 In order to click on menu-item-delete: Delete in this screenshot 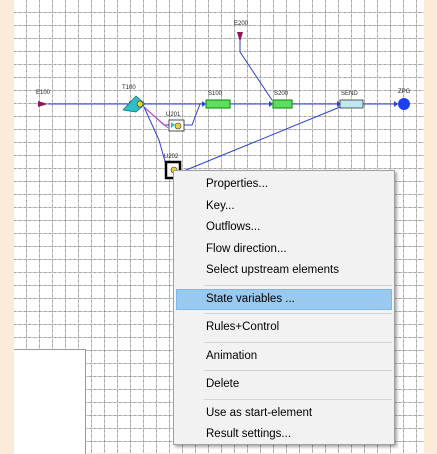, I will do `click(284, 385)`.